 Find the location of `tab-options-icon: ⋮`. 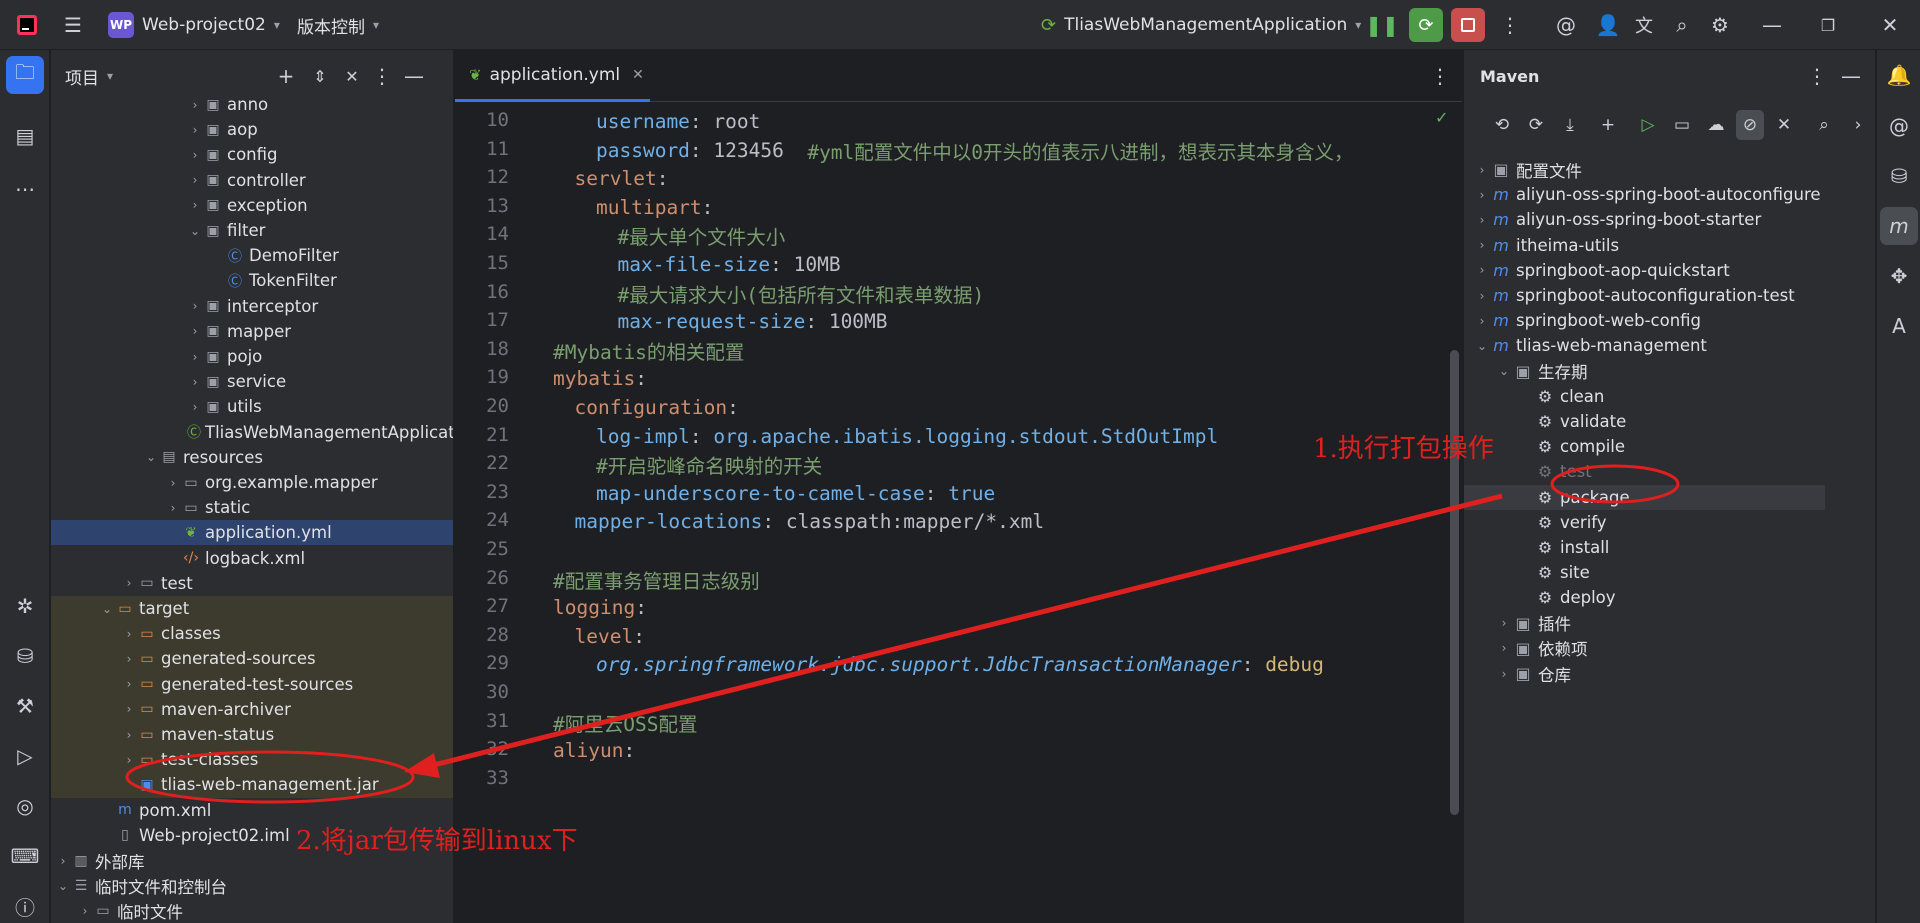

tab-options-icon: ⋮ is located at coordinates (1440, 76).